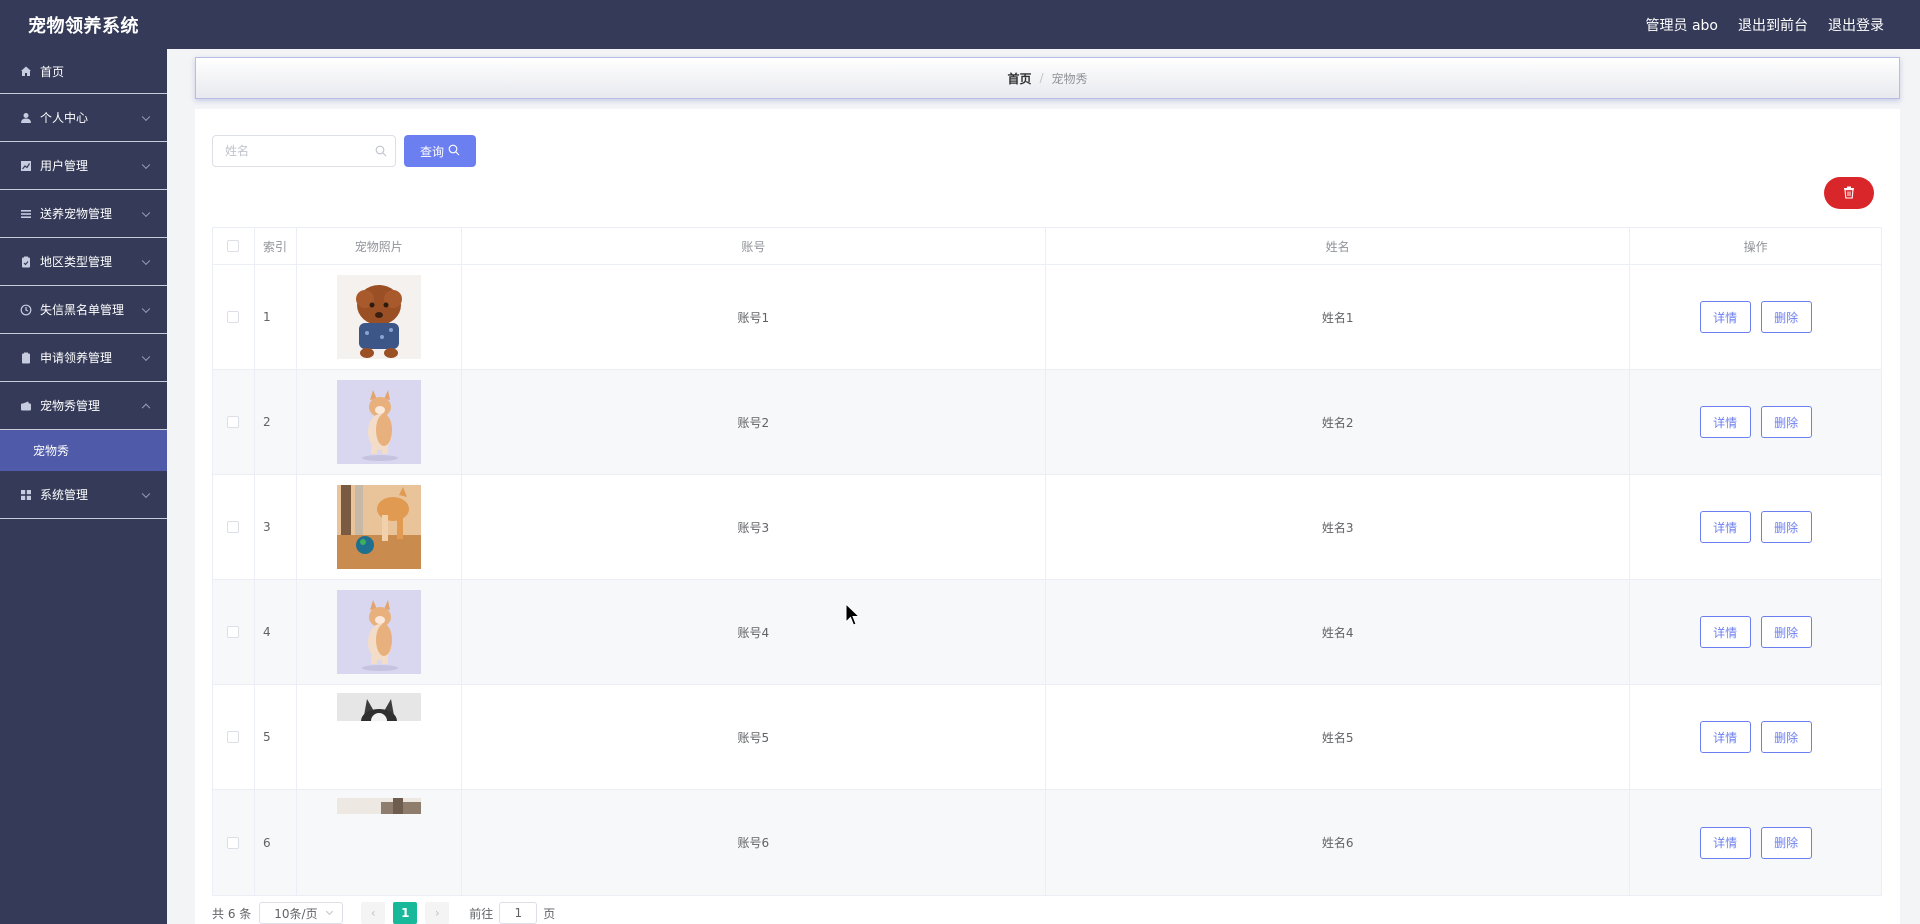  I want to click on husky-photo, so click(378, 707).